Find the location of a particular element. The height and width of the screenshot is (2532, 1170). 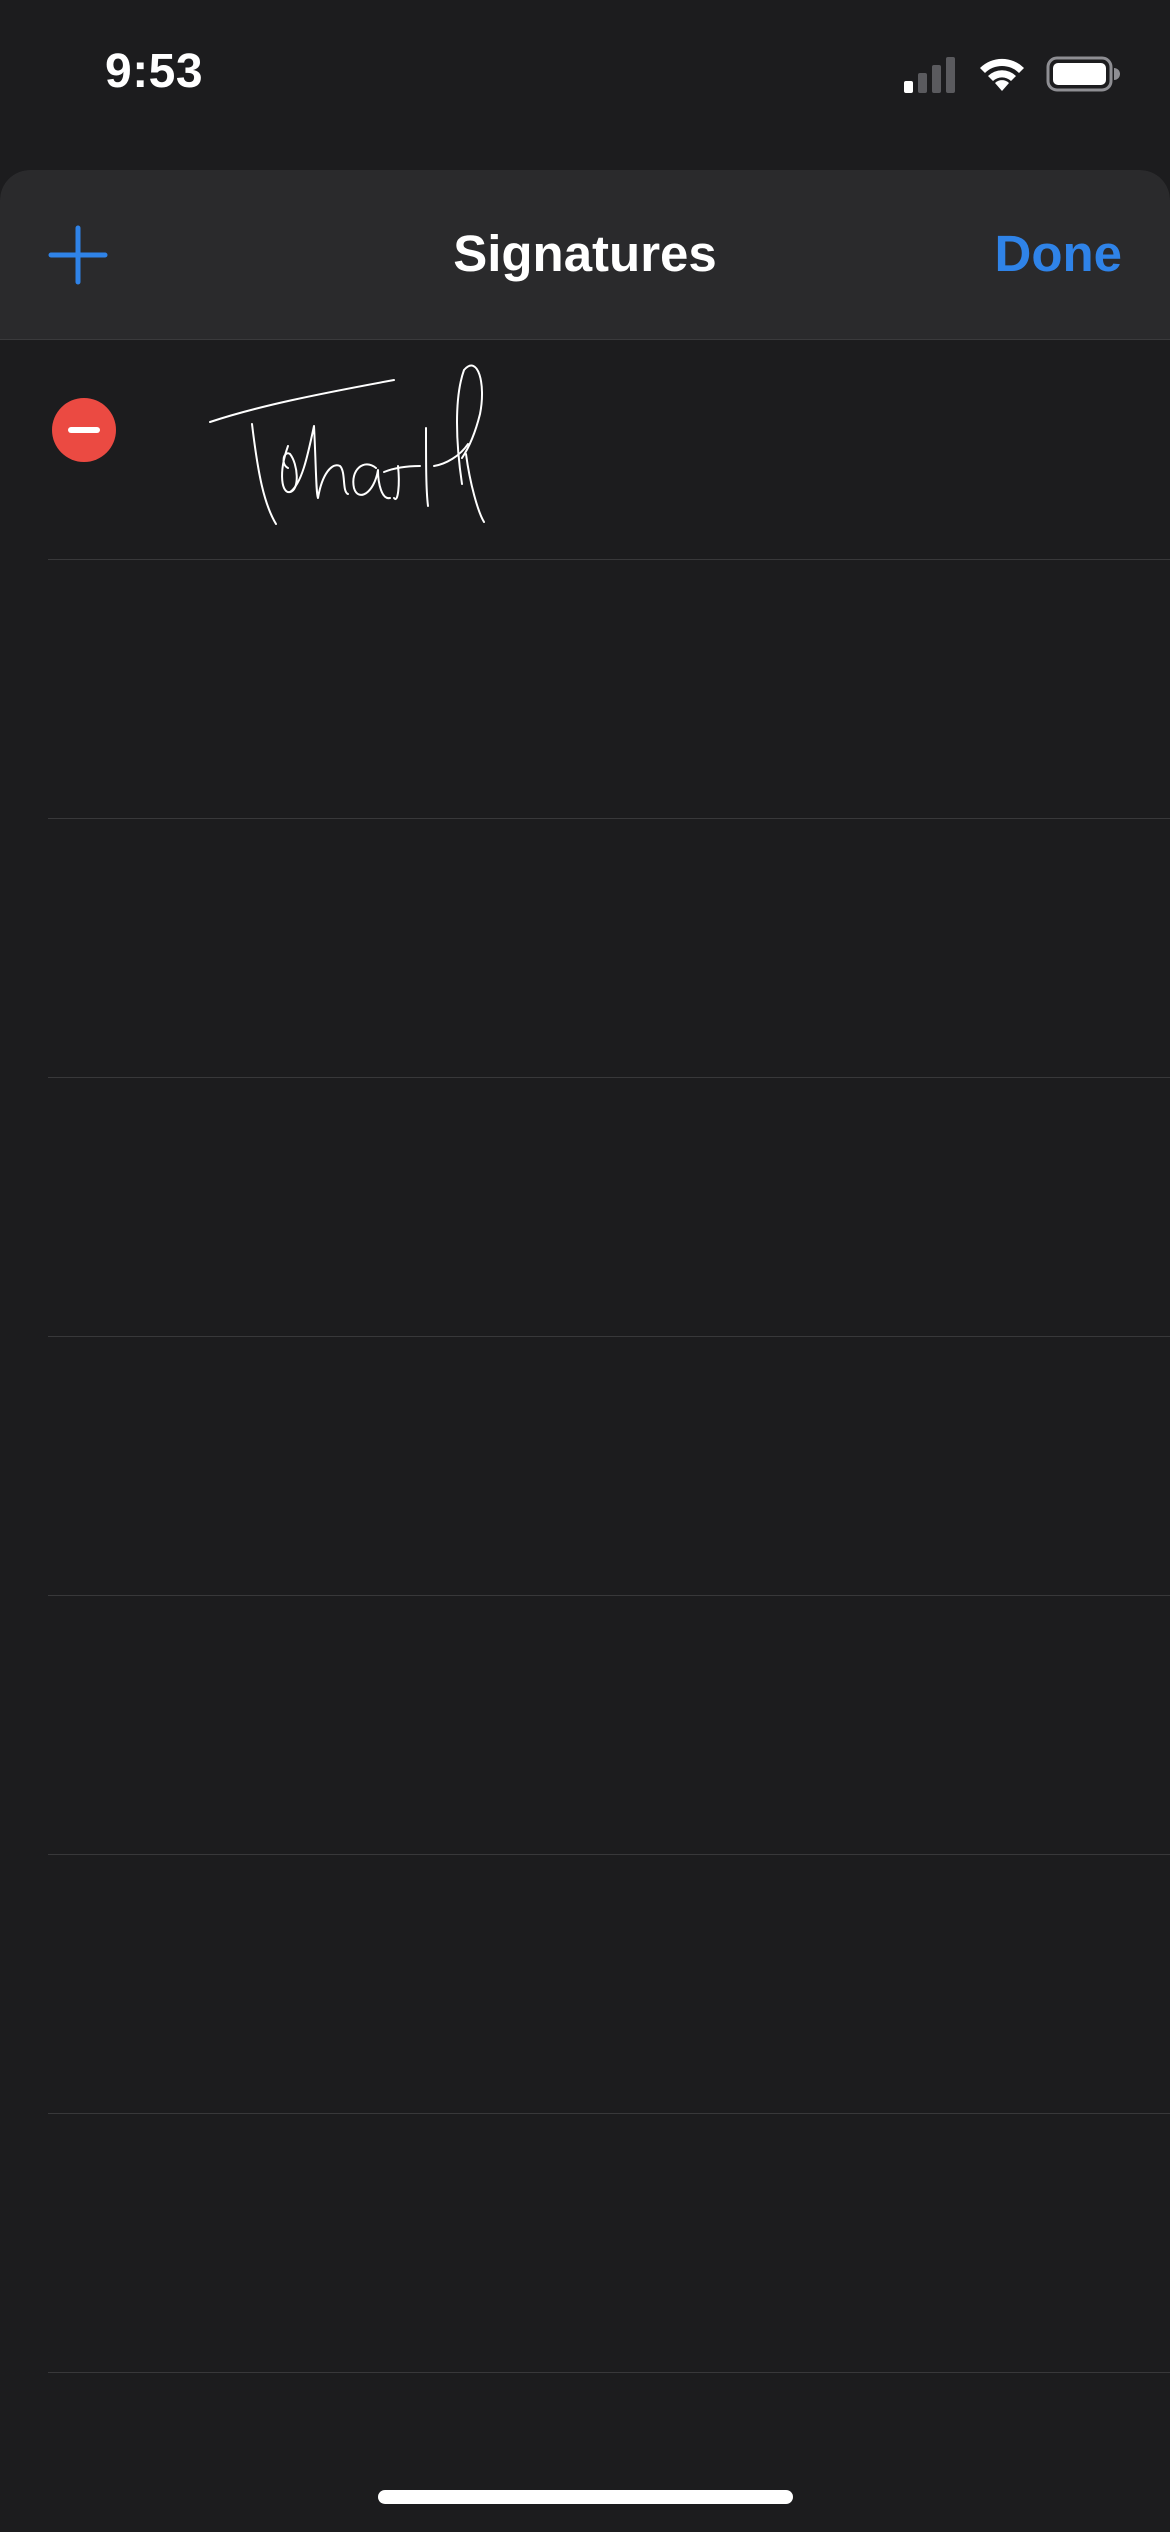

status-icons is located at coordinates (1011, 74).